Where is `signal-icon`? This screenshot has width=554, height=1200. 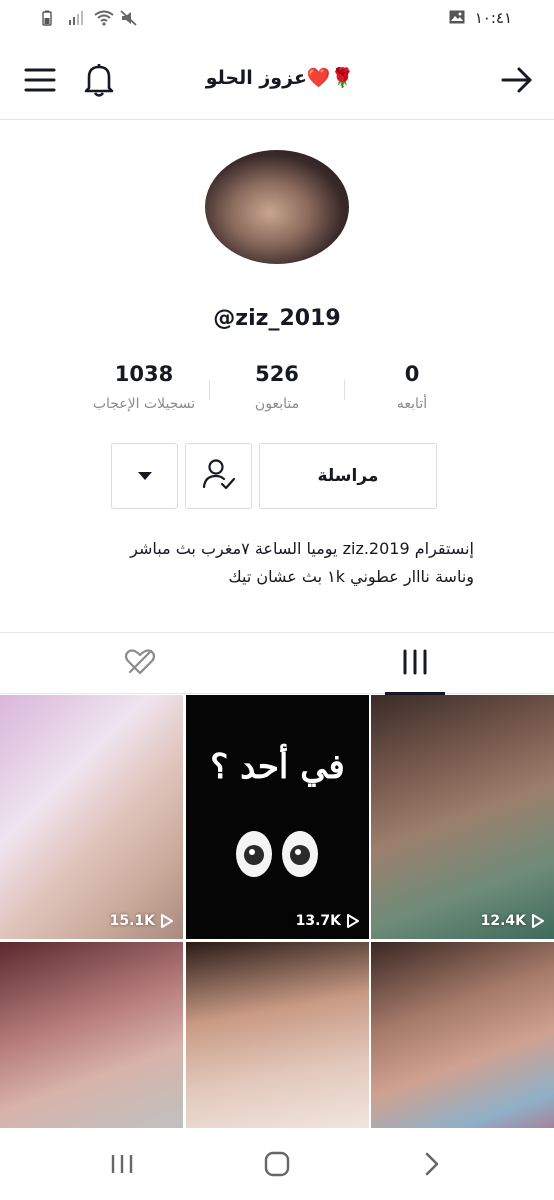 signal-icon is located at coordinates (77, 18).